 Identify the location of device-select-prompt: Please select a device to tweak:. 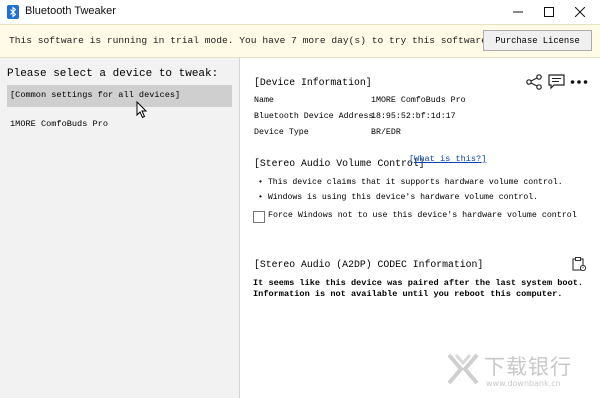
(113, 74).